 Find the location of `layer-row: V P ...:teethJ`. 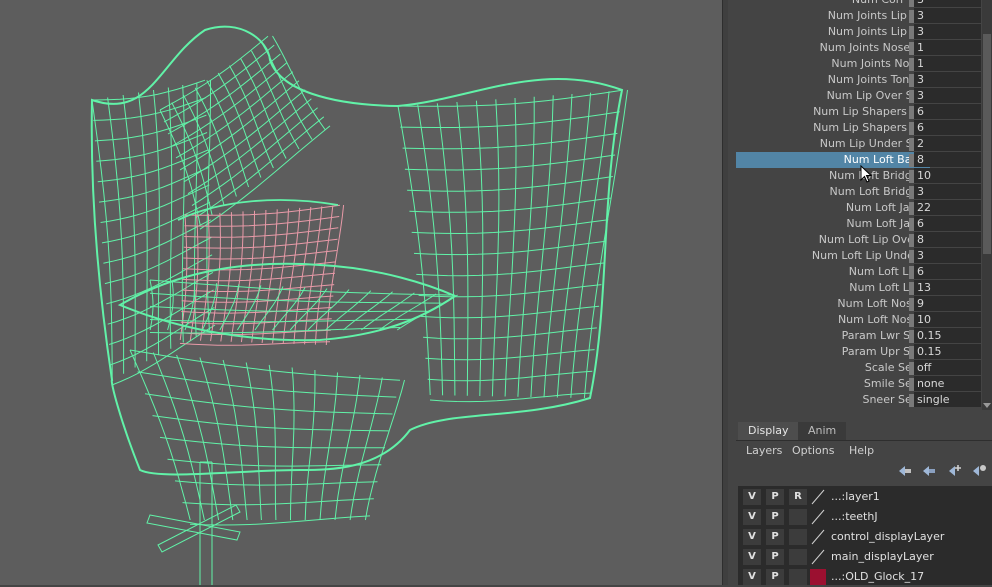

layer-row: V P ...:teethJ is located at coordinates (865, 517).